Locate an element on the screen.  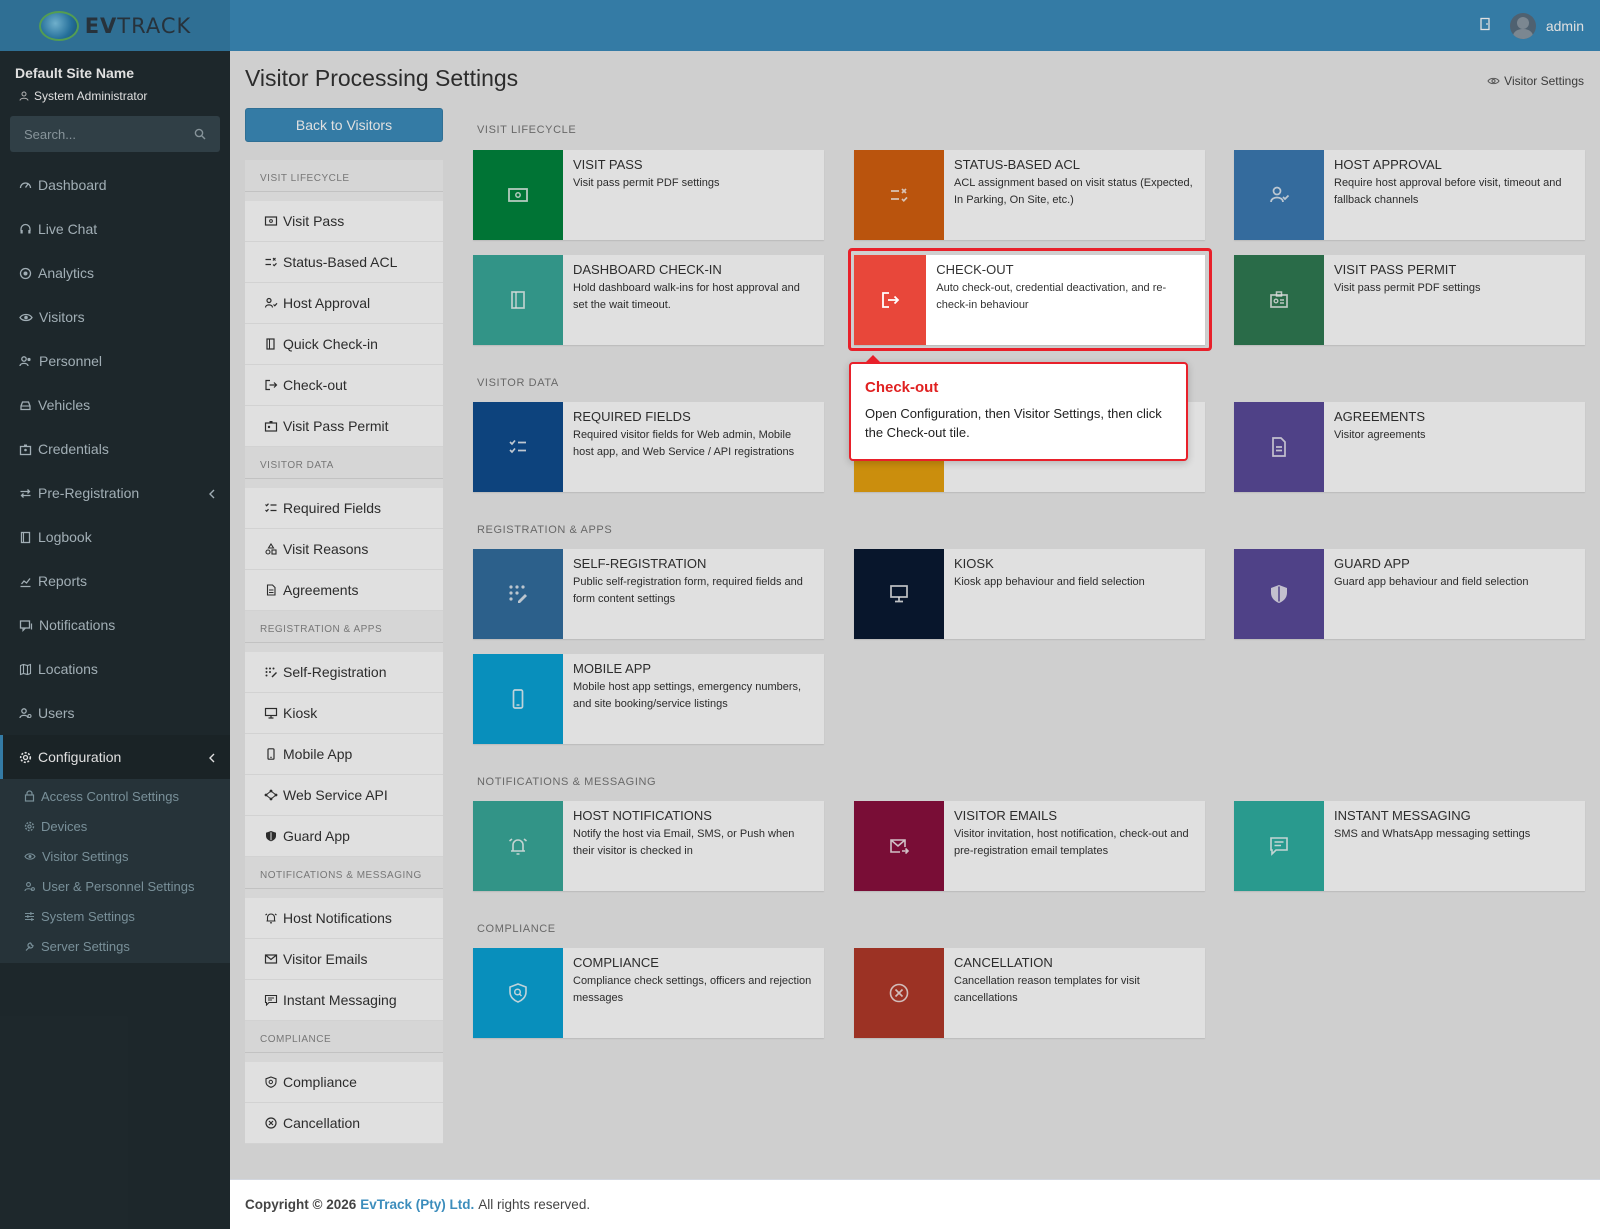
subnav-item-visitor-emails: Visitor Emails is located at coordinates (344, 959).